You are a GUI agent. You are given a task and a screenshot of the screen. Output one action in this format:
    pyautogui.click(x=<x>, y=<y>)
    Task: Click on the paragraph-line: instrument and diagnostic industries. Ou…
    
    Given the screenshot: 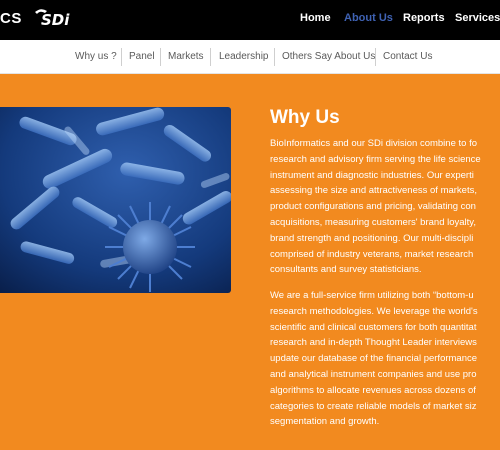 What is the action you would take?
    pyautogui.click(x=372, y=175)
    